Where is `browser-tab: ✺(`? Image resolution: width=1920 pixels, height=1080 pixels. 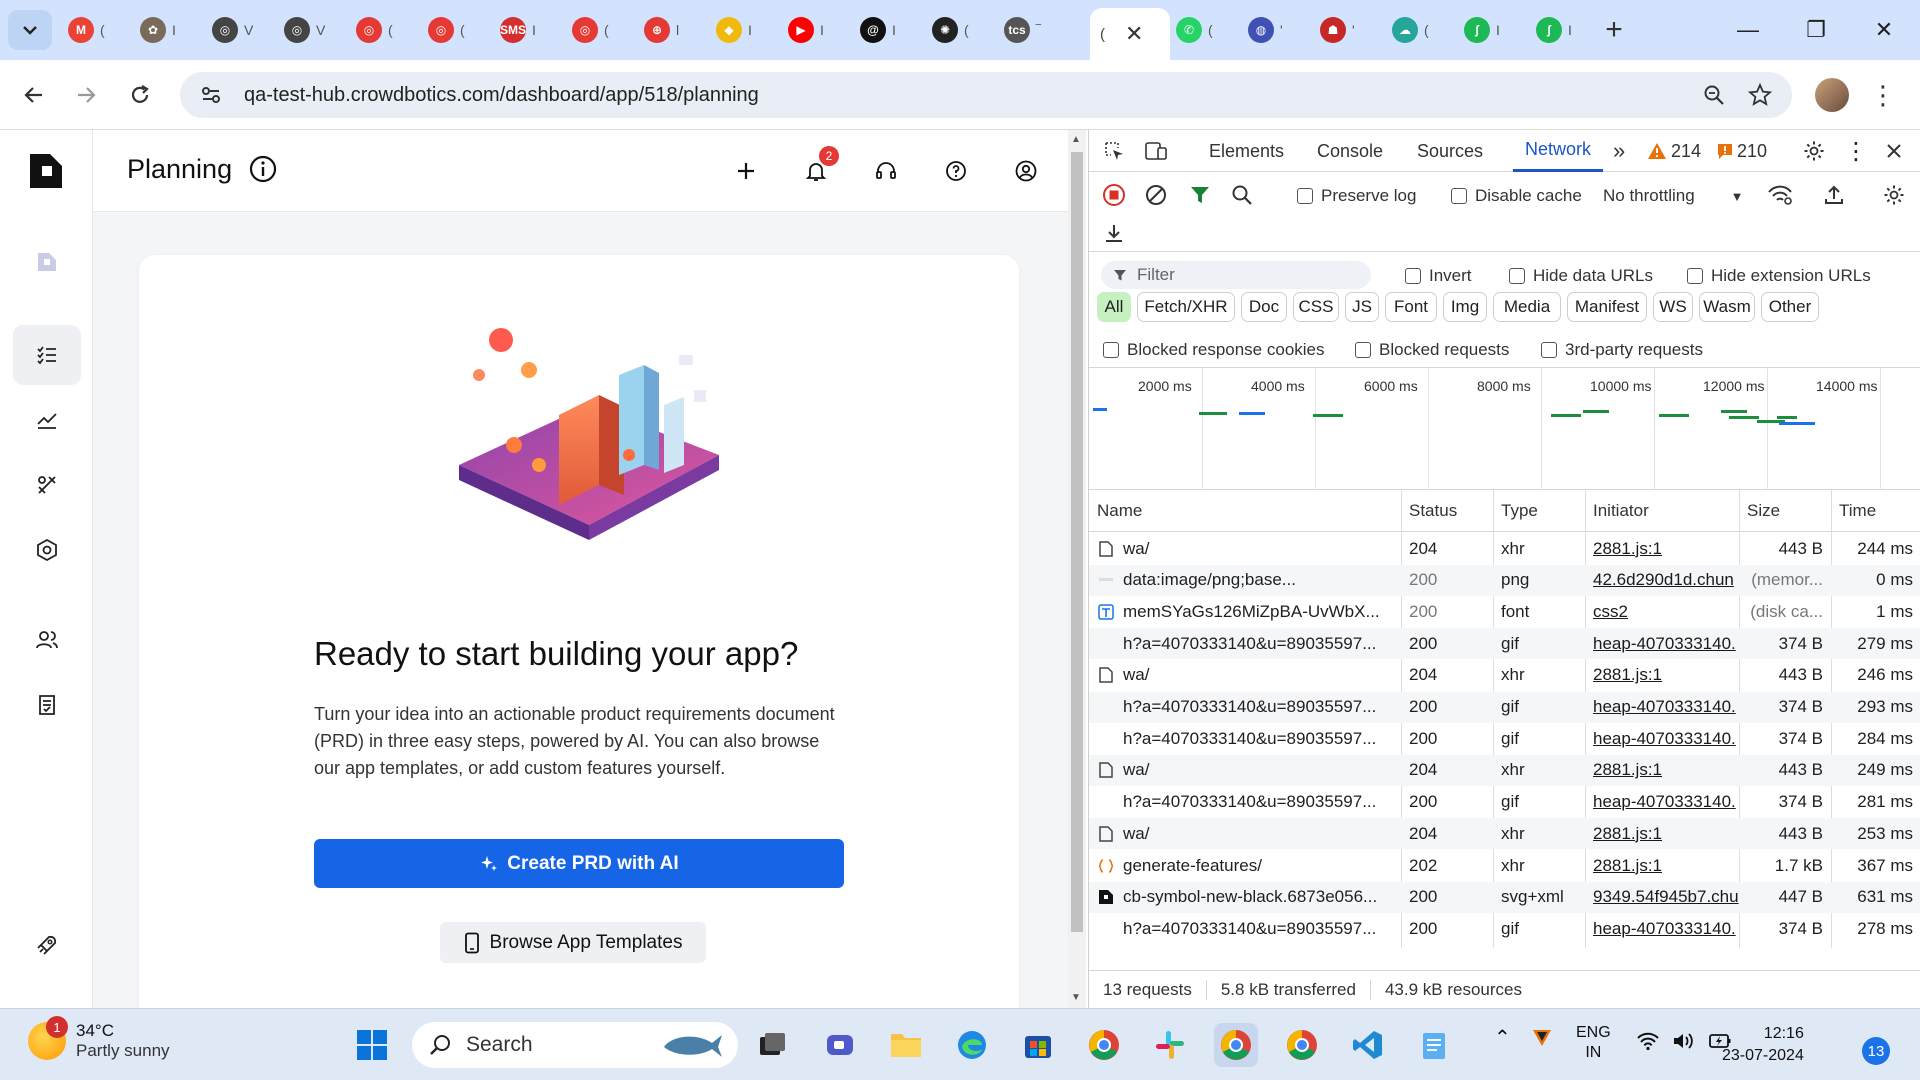
browser-tab: ✺( is located at coordinates (956, 30).